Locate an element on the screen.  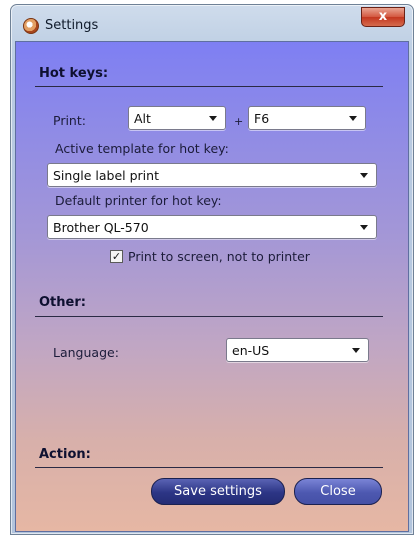
action-section-title: Action: is located at coordinates (65, 454).